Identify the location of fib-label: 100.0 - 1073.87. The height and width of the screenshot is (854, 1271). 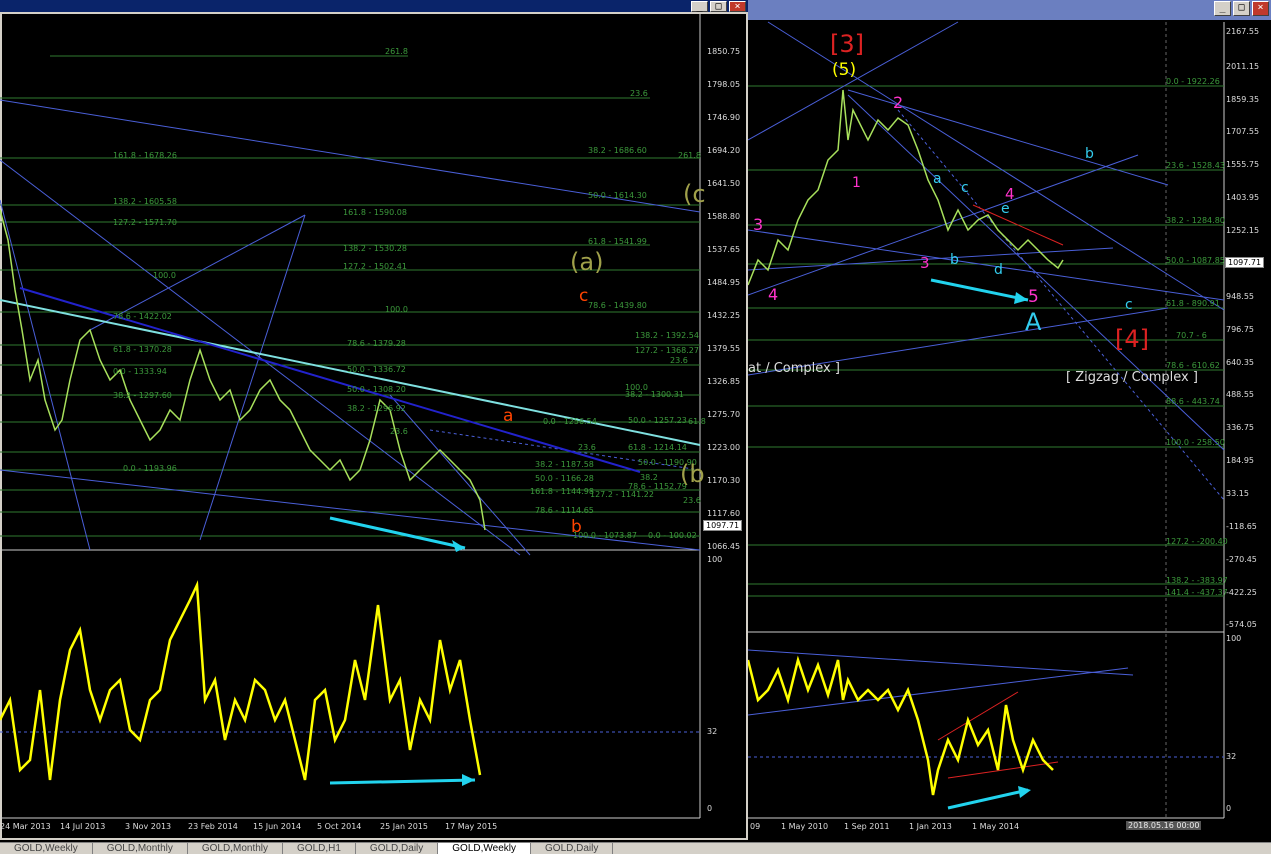
(605, 535).